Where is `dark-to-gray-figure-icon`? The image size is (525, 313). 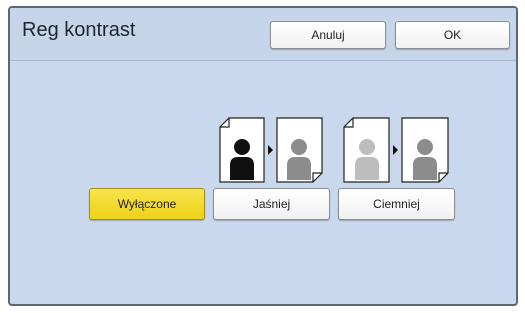
dark-to-gray-figure-icon is located at coordinates (271, 150).